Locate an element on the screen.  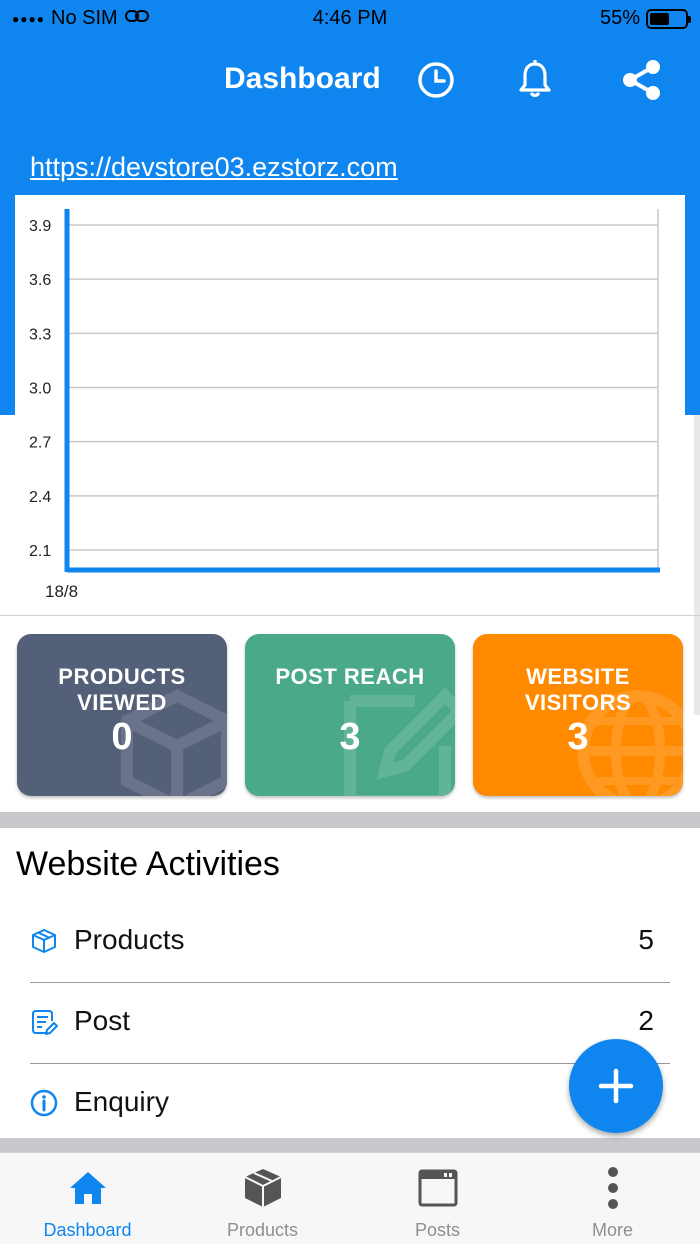
clock: 4:46 PM is located at coordinates (350, 18).